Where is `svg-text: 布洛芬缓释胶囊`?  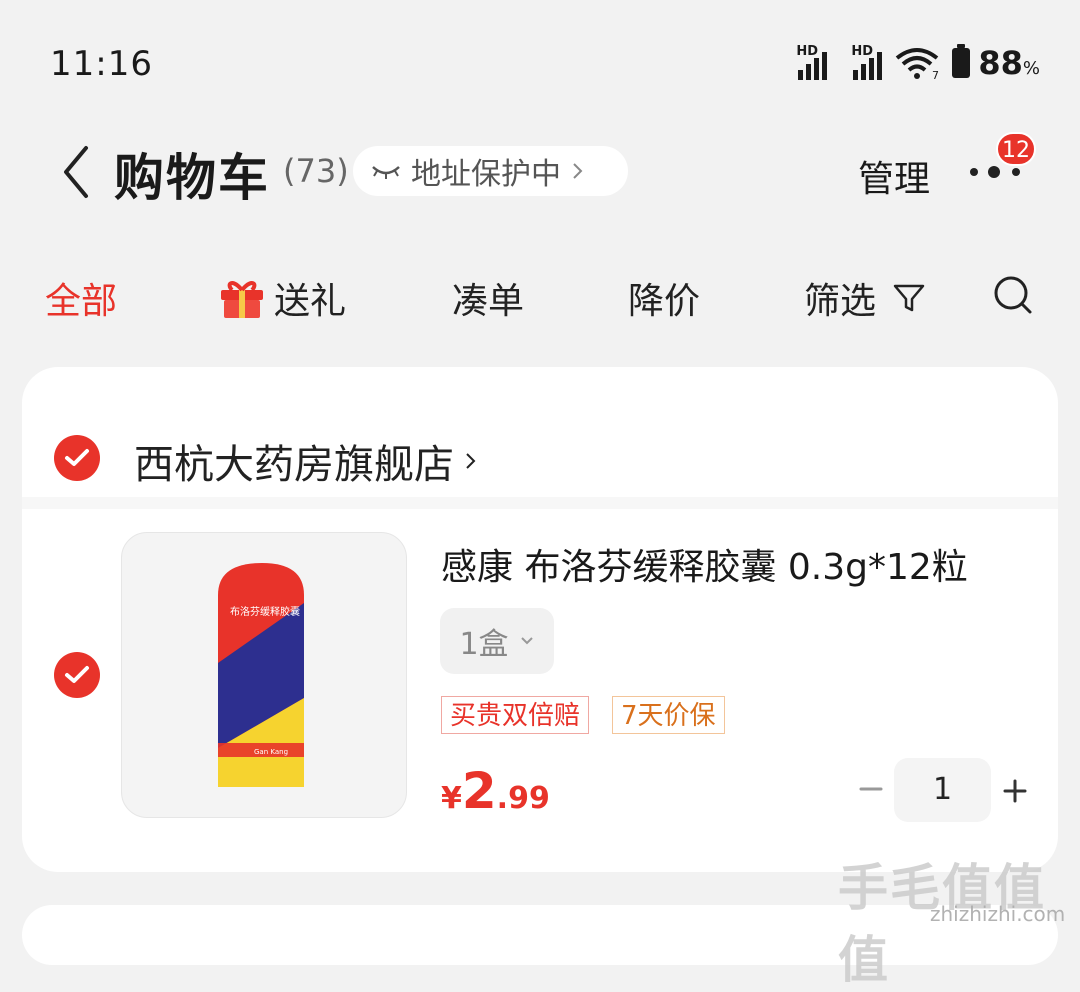
svg-text: 布洛芬缓释胶囊 is located at coordinates (265, 611).